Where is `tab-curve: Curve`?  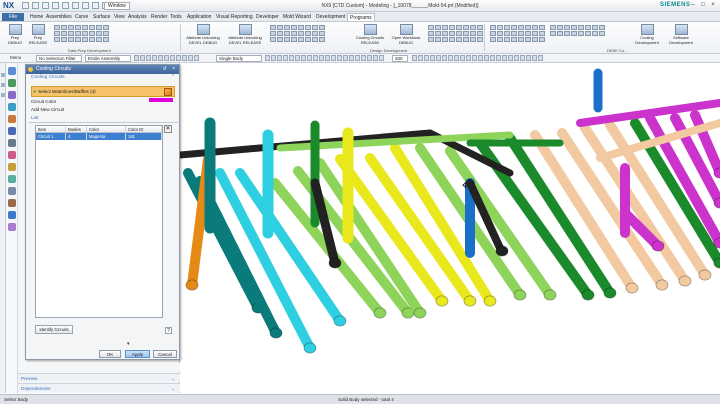
tab-curve: Curve is located at coordinates (81, 17).